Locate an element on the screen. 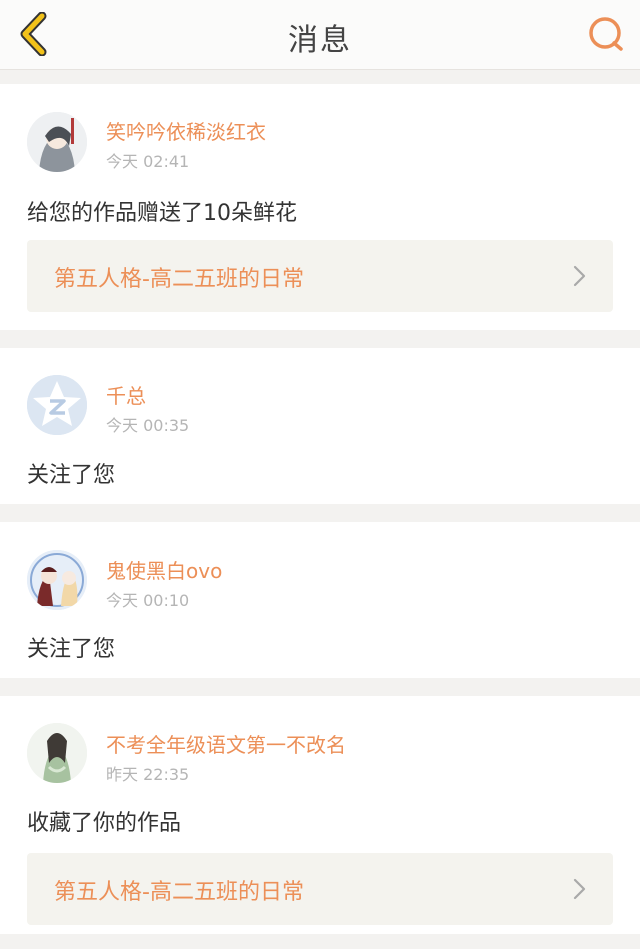 The width and height of the screenshot is (640, 949). qq-default-avatar-icon is located at coordinates (57, 405).